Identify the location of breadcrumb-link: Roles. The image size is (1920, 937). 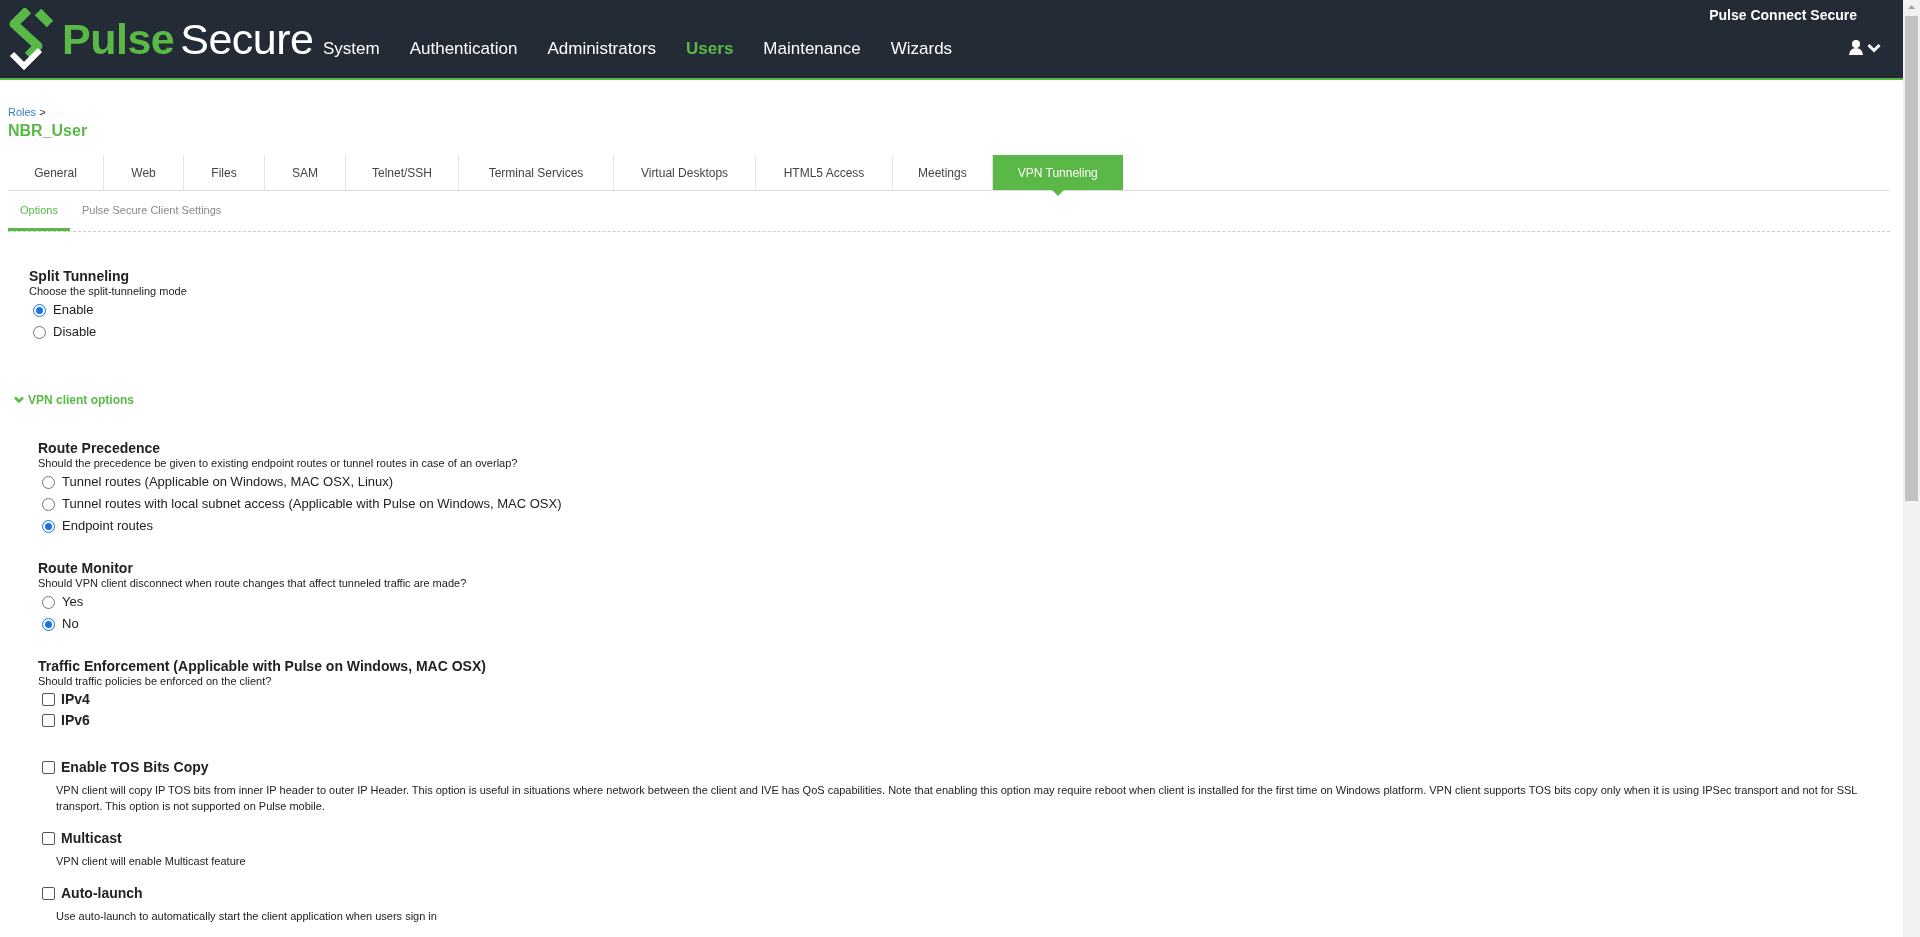
(22, 112).